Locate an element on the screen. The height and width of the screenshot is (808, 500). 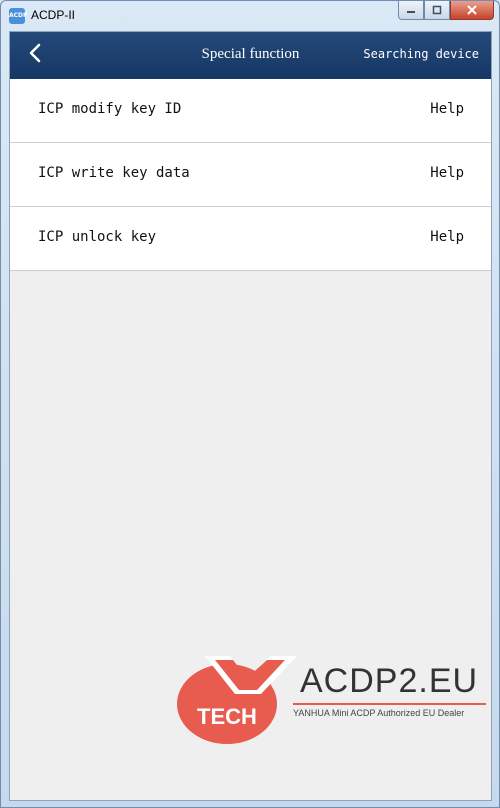
close-icon is located at coordinates (472, 10).